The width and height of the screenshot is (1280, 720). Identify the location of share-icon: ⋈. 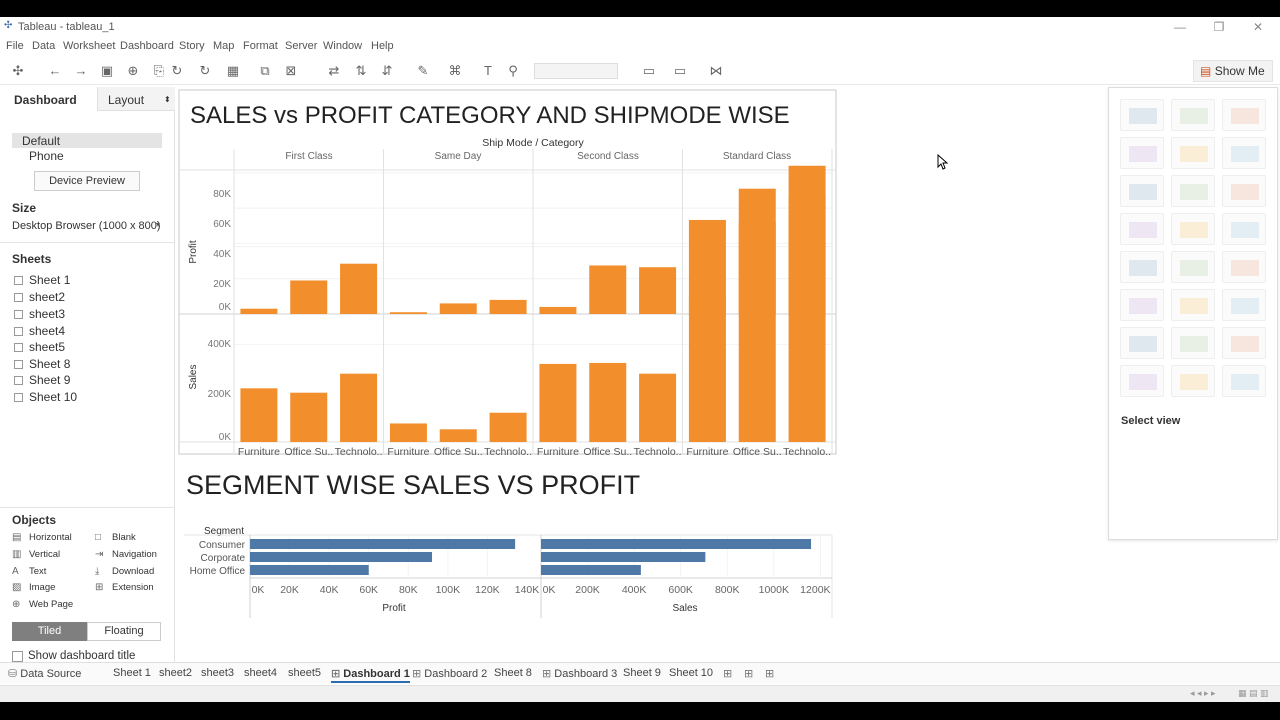
(716, 71).